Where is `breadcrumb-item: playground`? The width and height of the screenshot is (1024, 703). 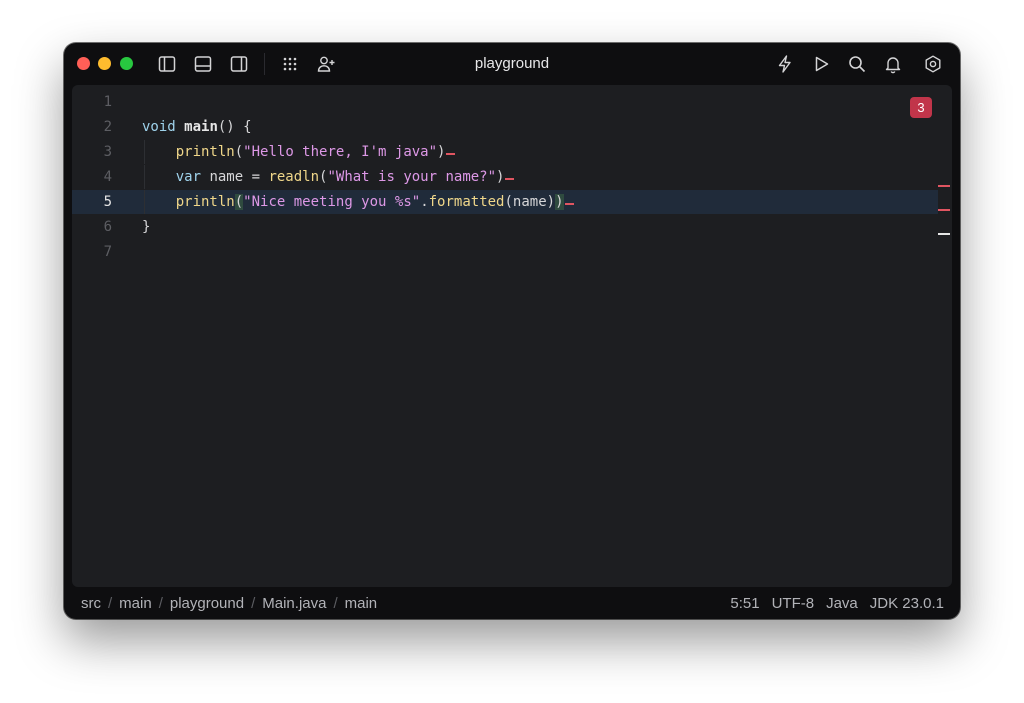 breadcrumb-item: playground is located at coordinates (207, 603).